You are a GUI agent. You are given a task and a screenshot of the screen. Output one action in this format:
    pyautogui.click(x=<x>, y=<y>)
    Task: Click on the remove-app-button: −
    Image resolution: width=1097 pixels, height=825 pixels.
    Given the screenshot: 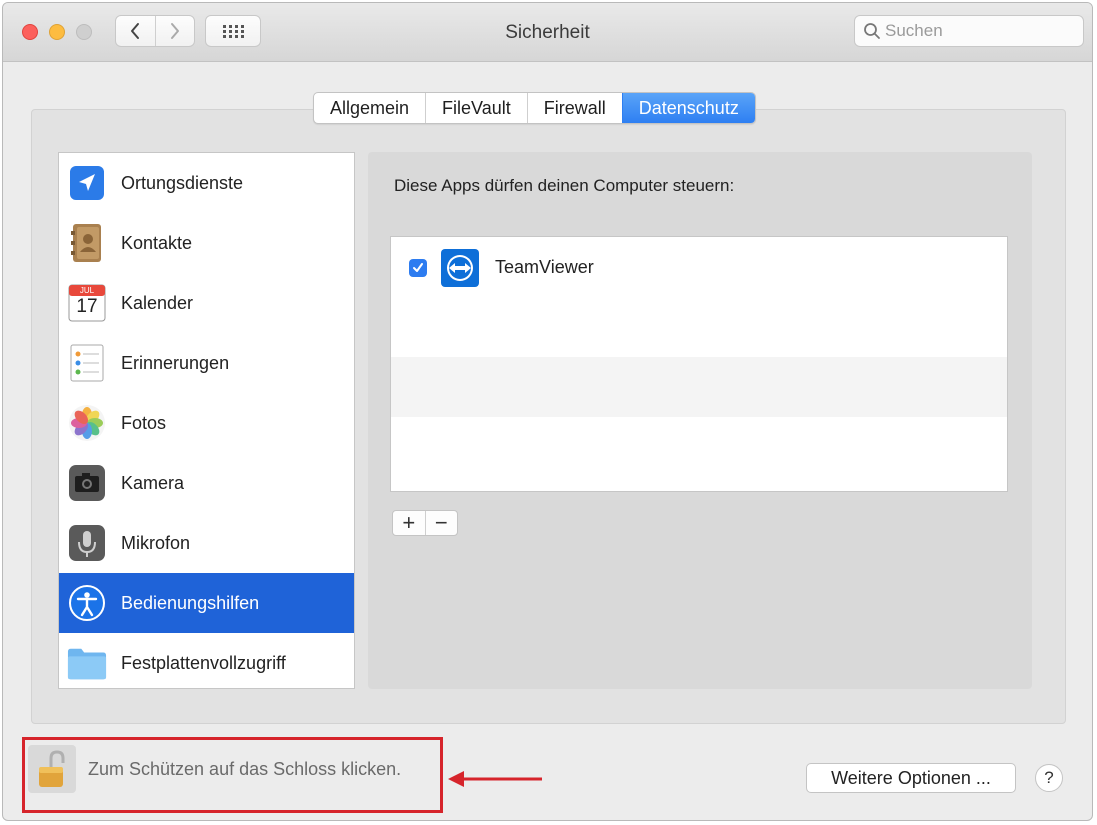 What is the action you would take?
    pyautogui.click(x=441, y=523)
    